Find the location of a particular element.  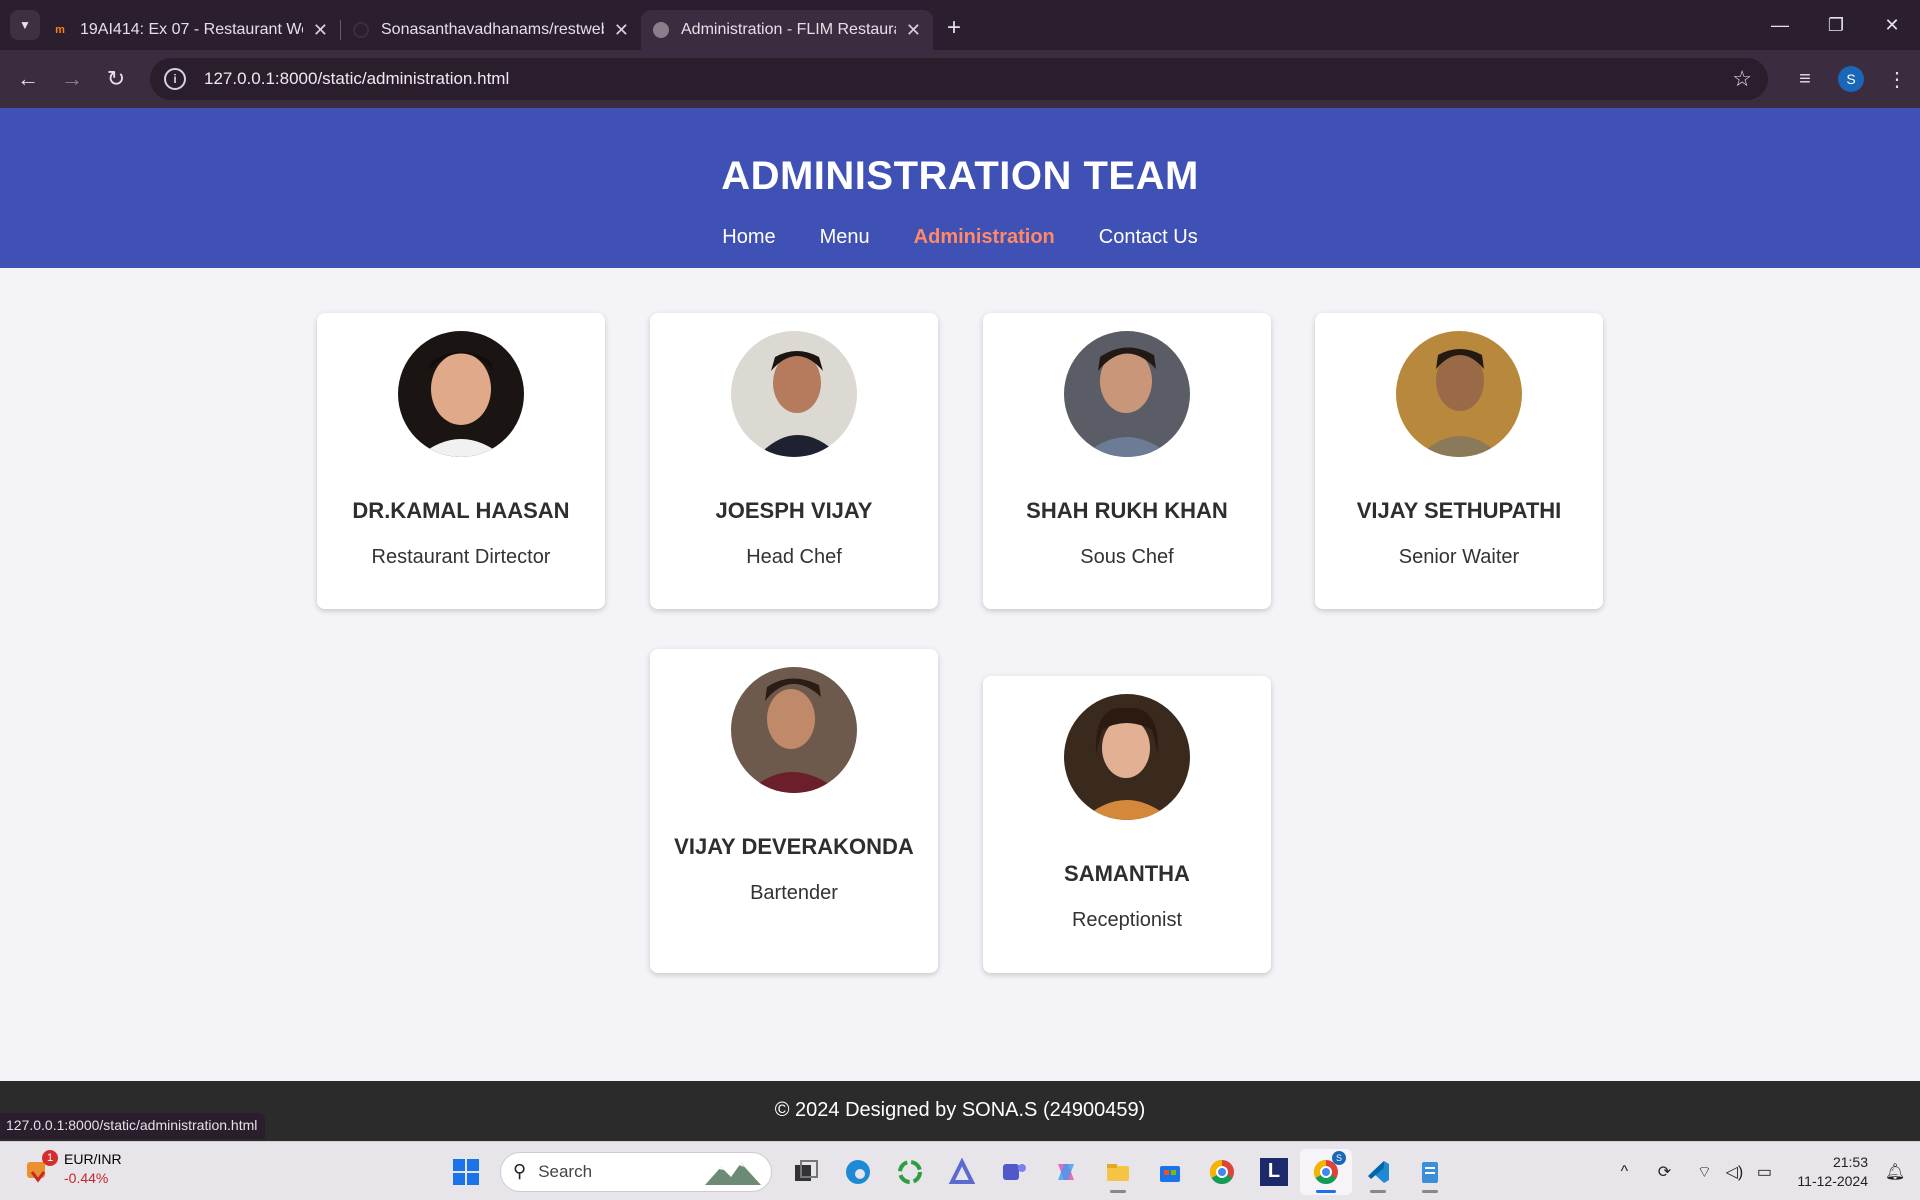

search-label: Search is located at coordinates (565, 1171).